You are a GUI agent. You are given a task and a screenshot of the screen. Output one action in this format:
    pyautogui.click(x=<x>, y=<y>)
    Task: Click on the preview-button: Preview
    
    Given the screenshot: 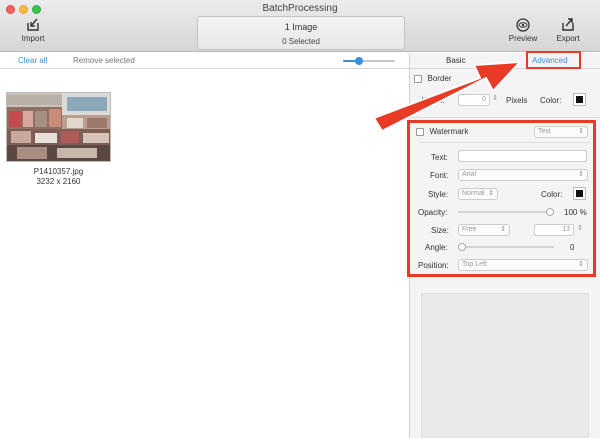 What is the action you would take?
    pyautogui.click(x=523, y=30)
    